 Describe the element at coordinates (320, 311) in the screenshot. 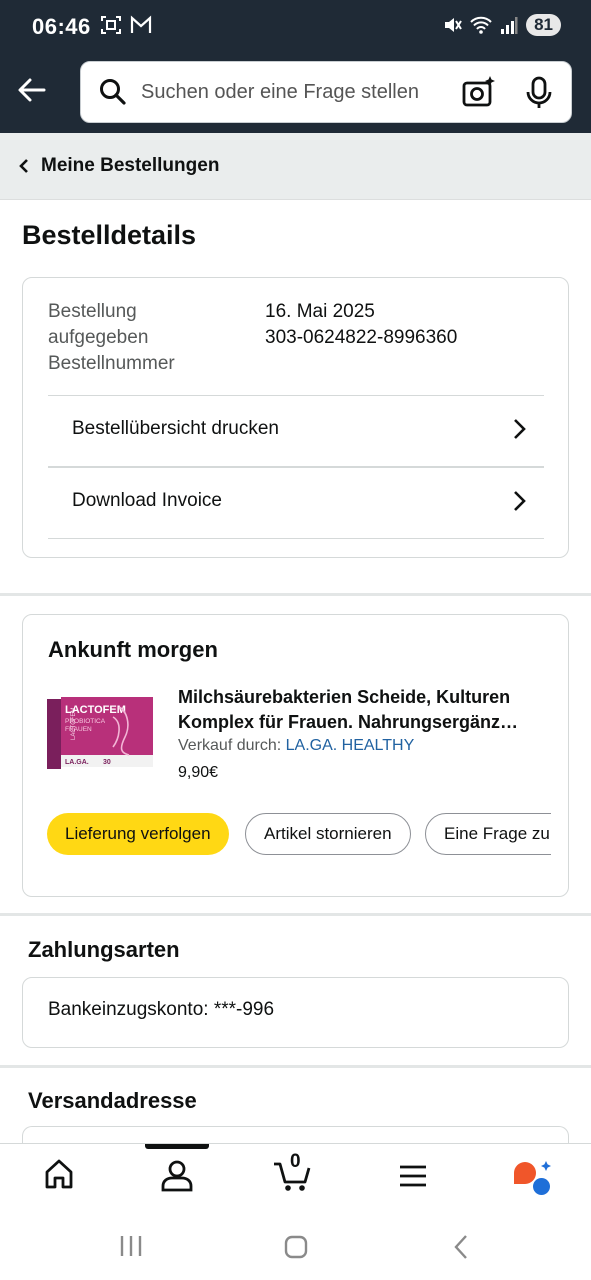

I see `order-date: 16. Mai 2025` at that location.